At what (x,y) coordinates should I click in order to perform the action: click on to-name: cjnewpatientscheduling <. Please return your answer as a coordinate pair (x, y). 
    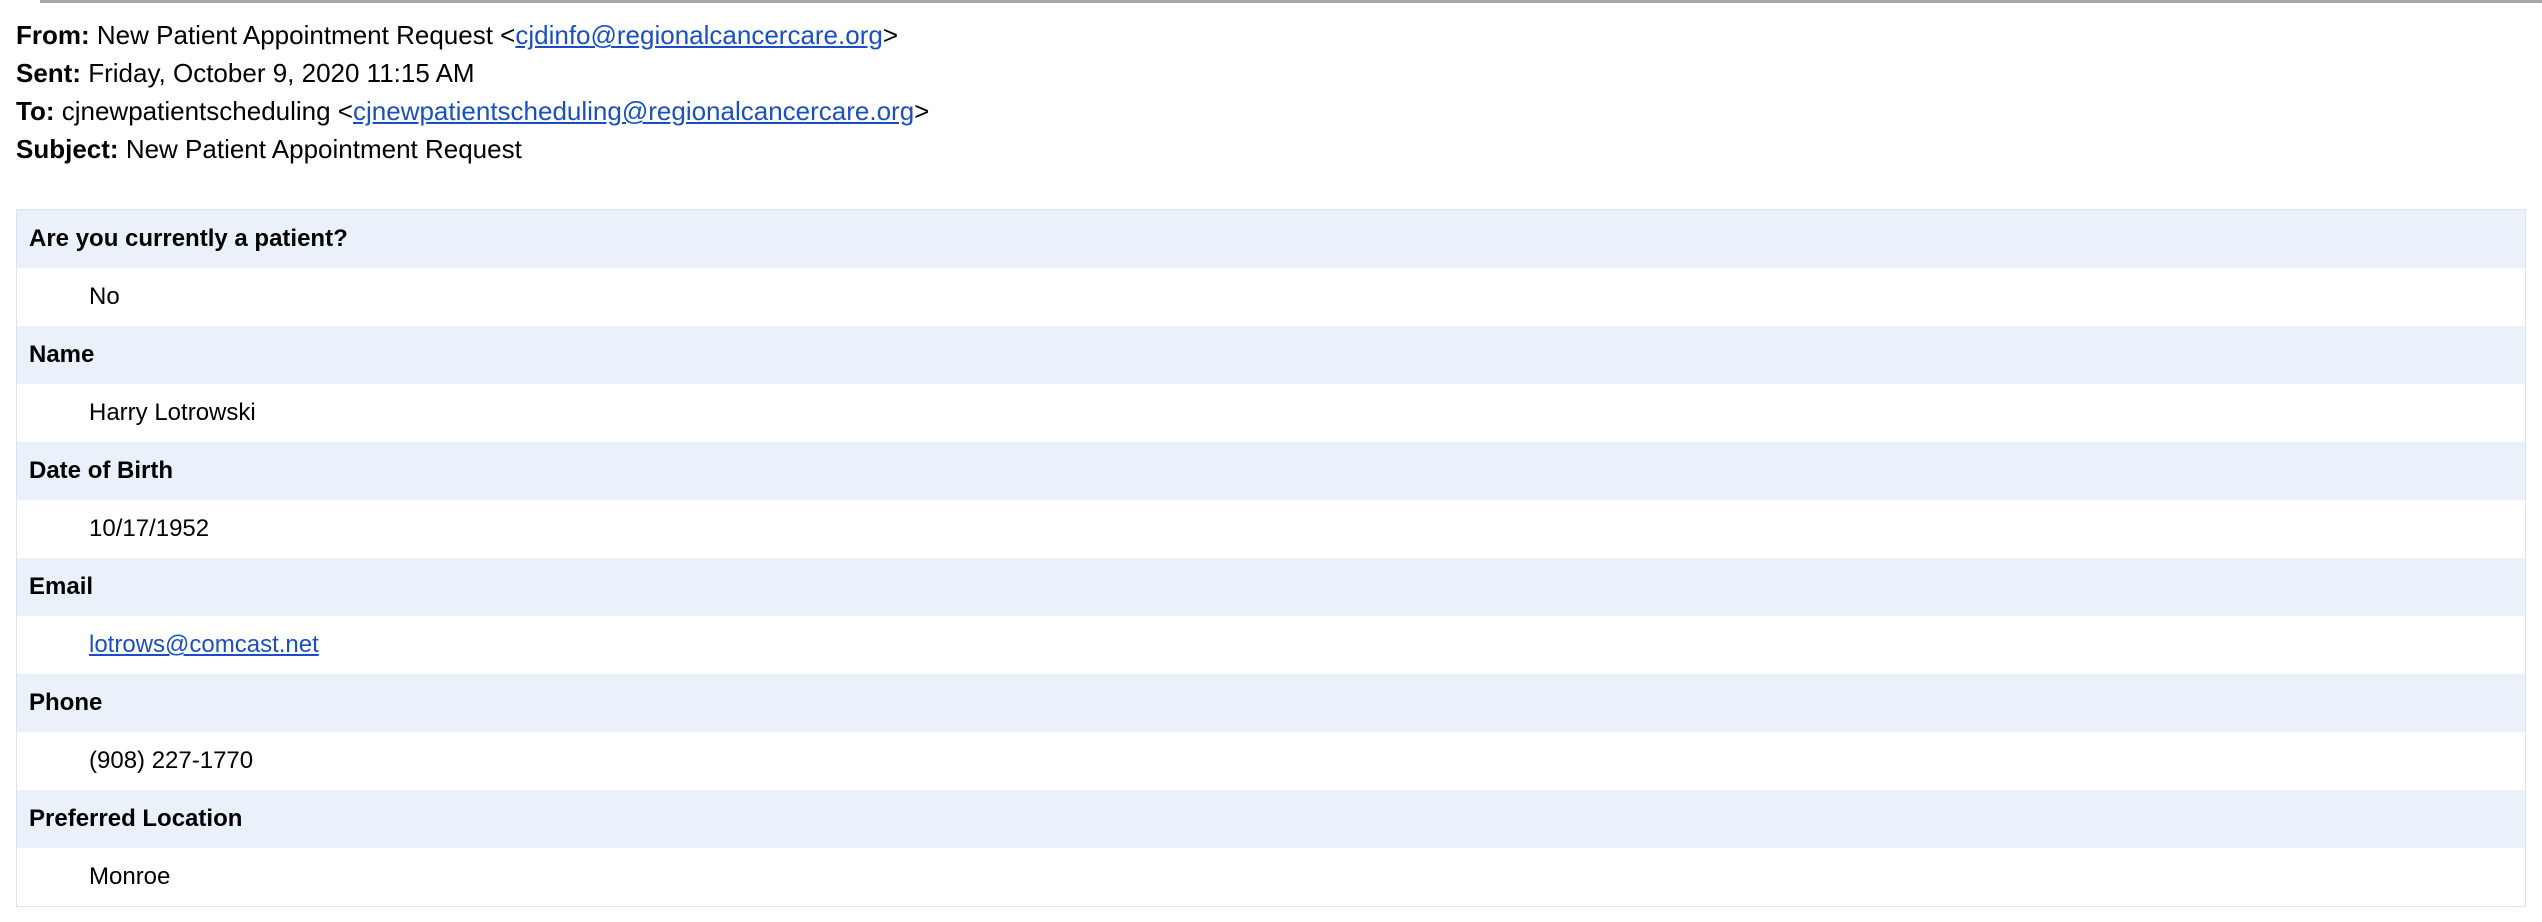
    Looking at the image, I should click on (207, 111).